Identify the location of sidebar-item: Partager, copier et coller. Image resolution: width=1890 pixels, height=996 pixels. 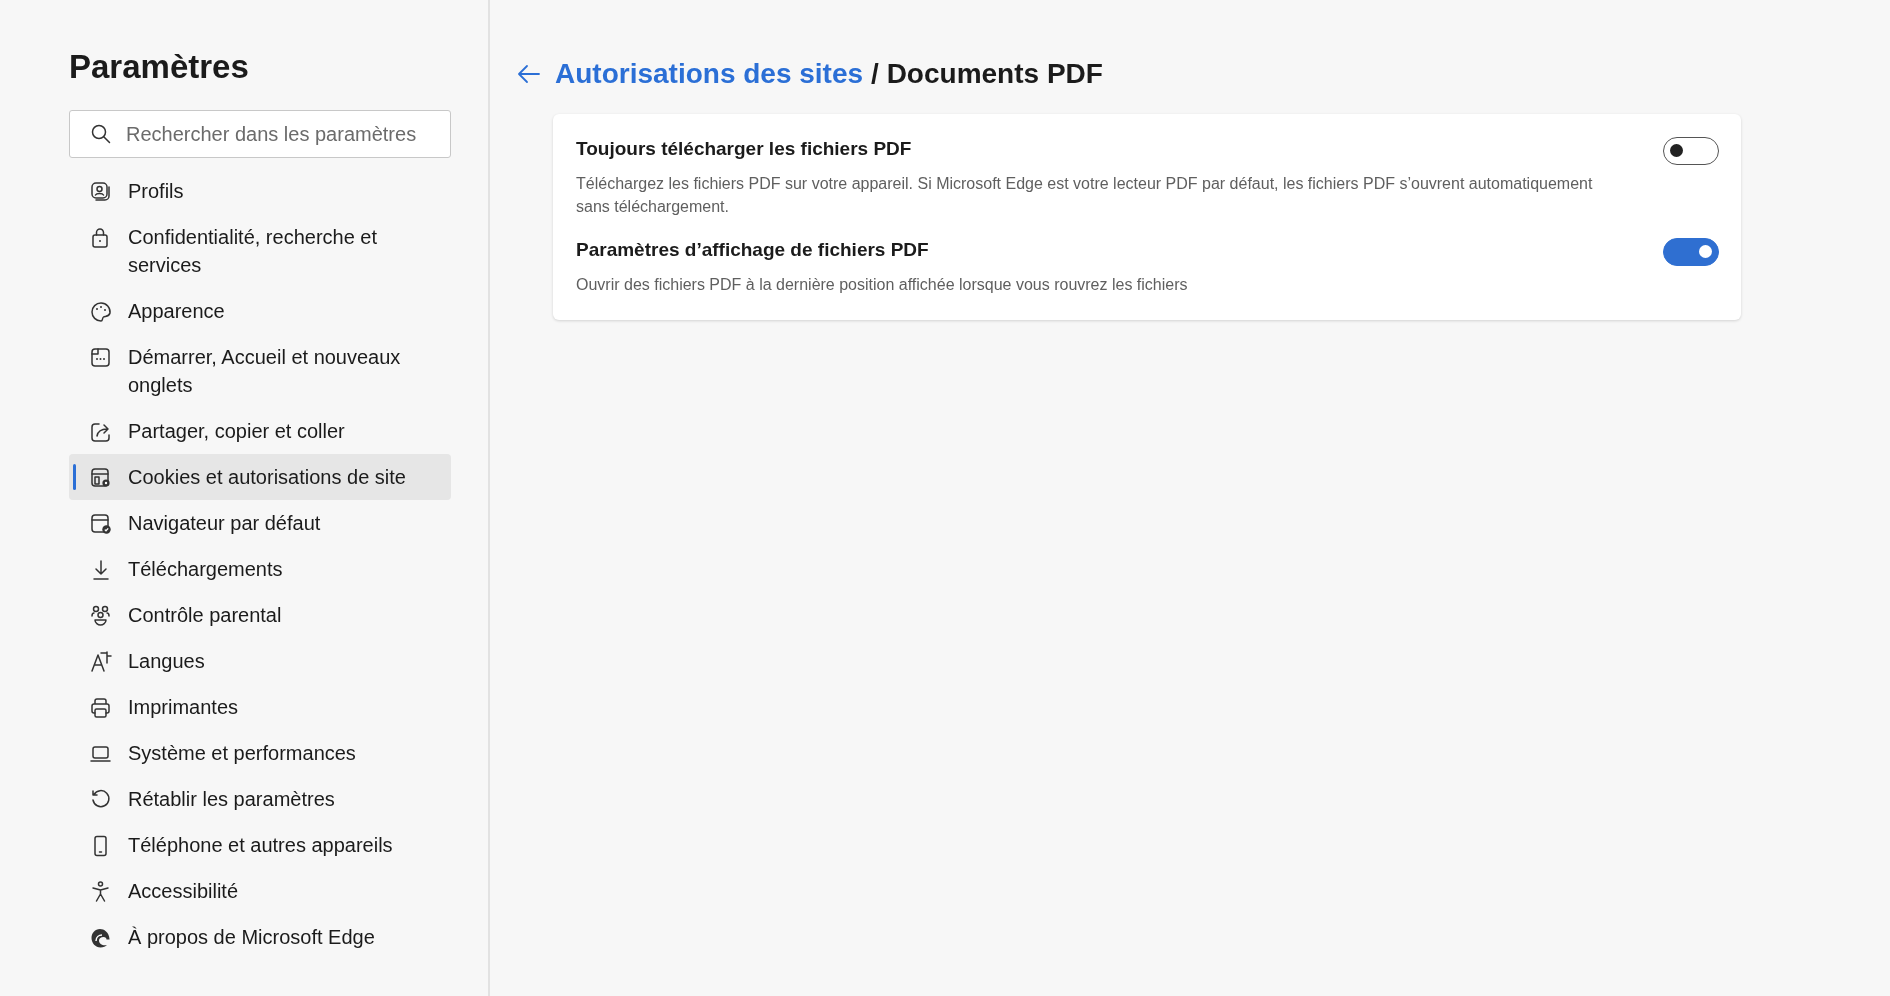
(260, 431).